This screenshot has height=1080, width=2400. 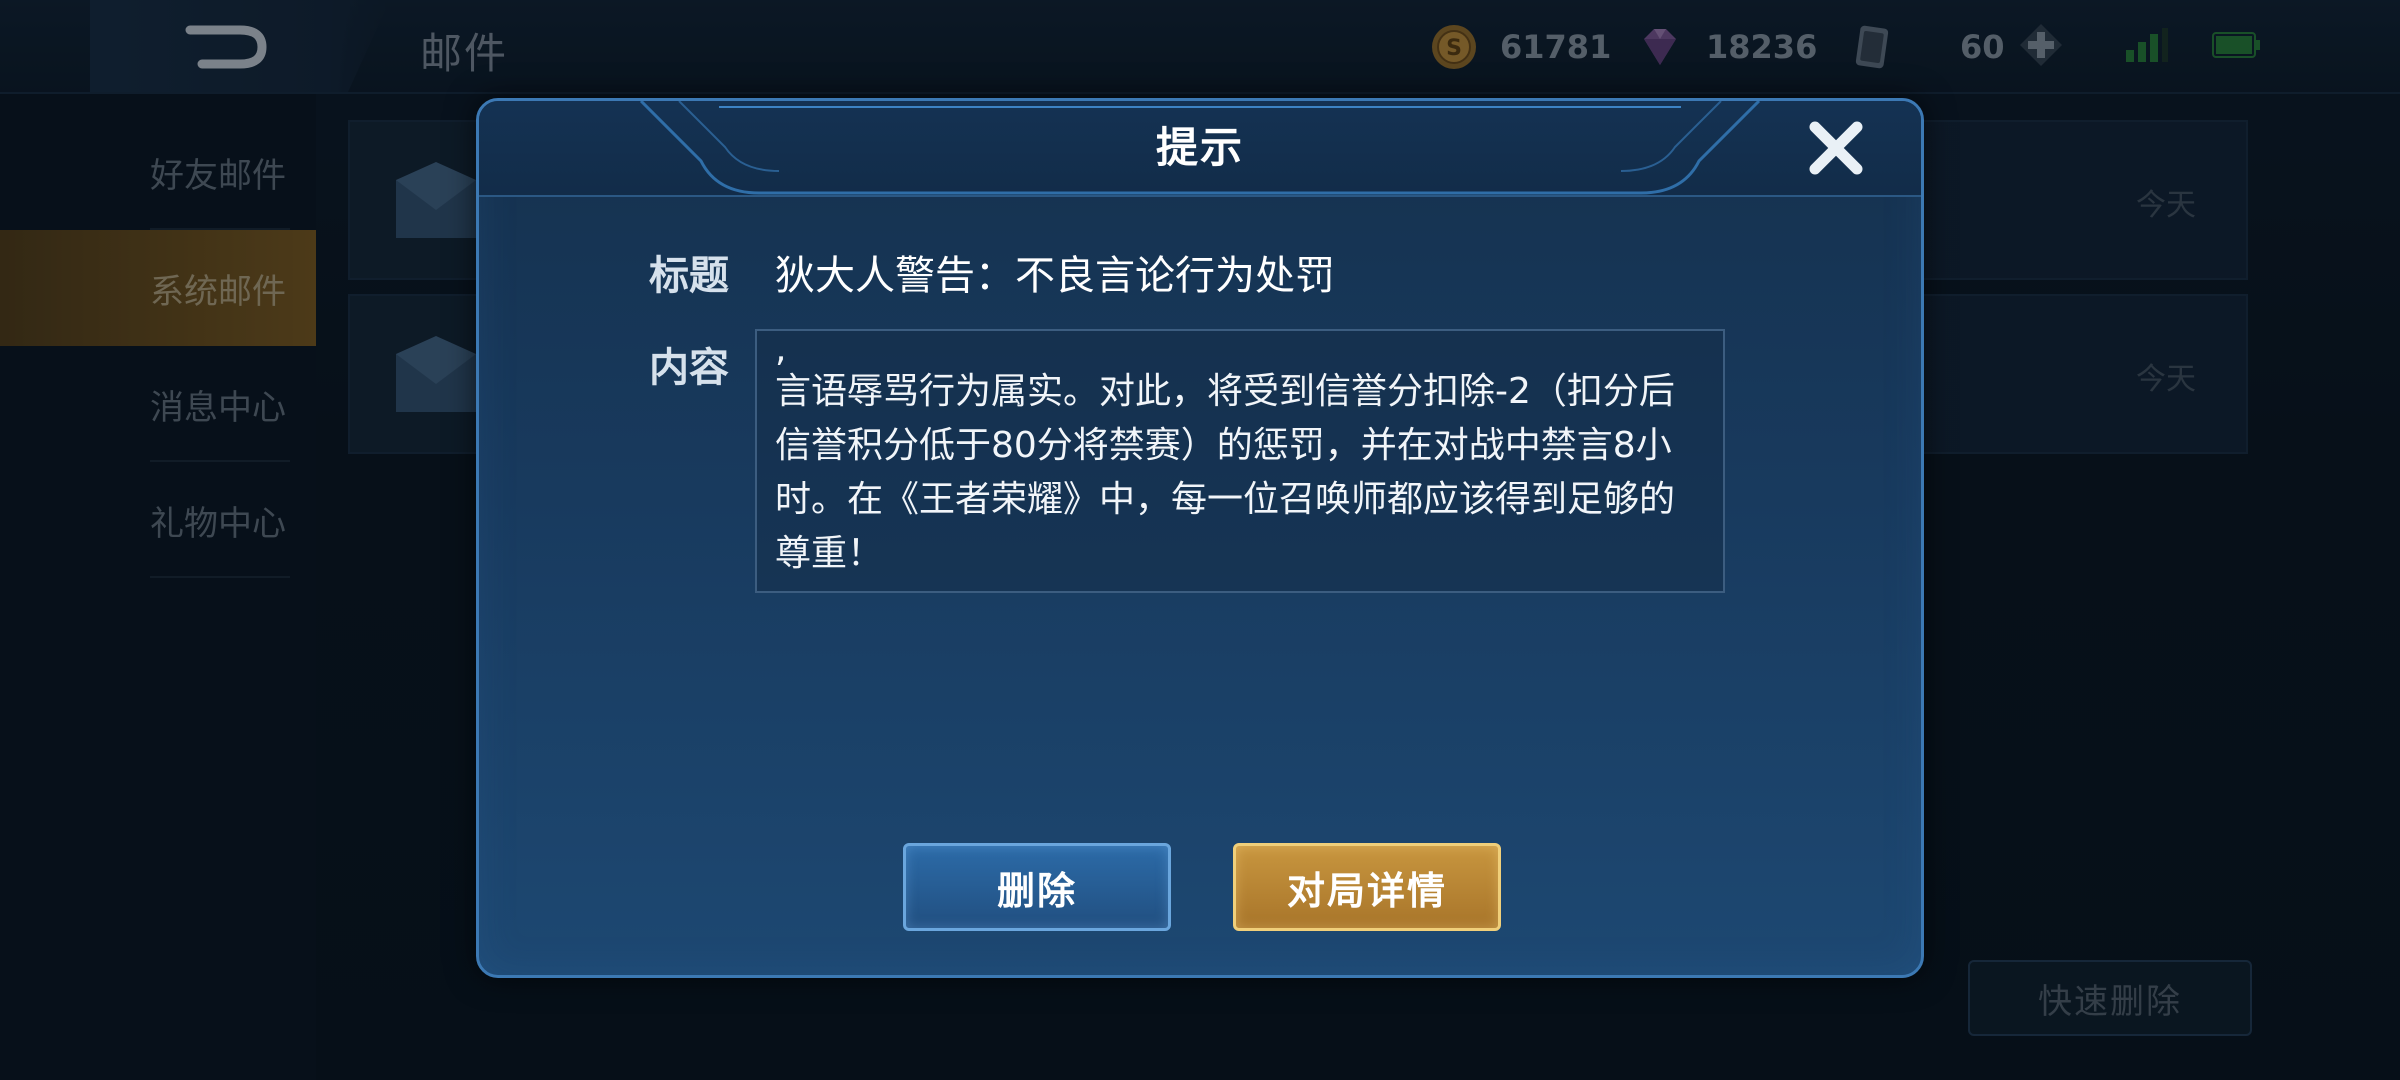 I want to click on match-details-button: 对局详情, so click(x=1367, y=887).